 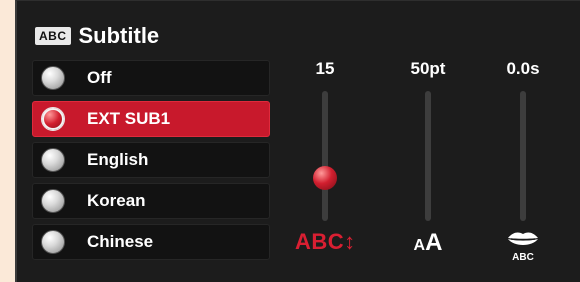 I want to click on option-korean: Korean, so click(x=151, y=201).